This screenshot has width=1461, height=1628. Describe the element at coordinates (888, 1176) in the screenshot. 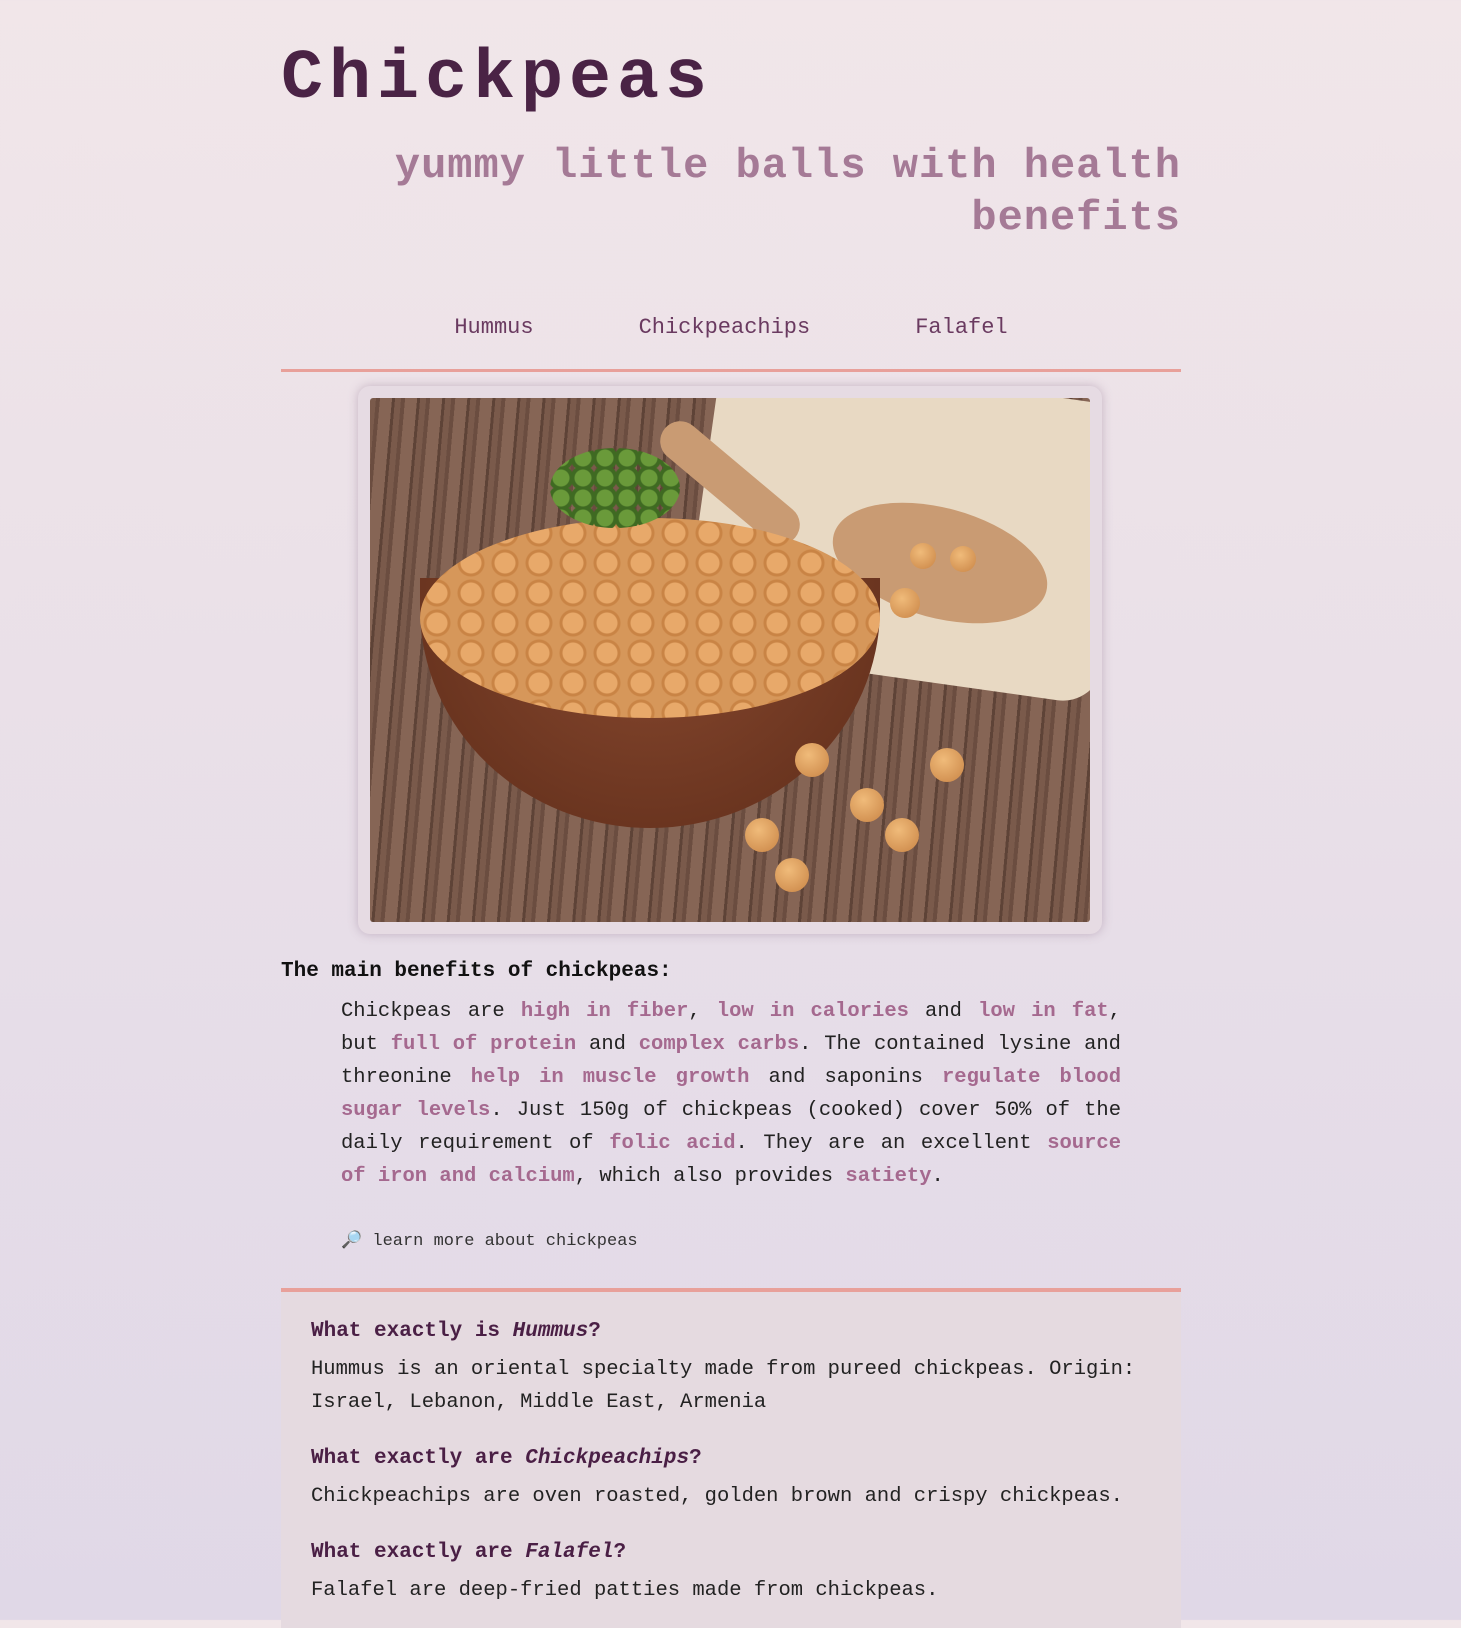

I see `highlight: satiety` at that location.